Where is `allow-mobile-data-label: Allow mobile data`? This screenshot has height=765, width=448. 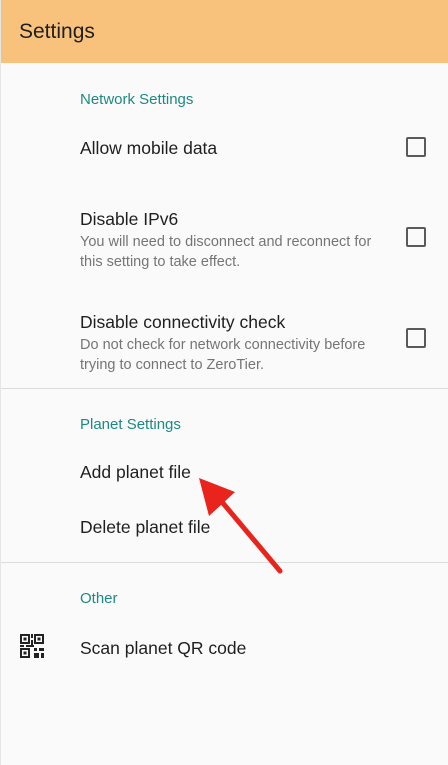
allow-mobile-data-label: Allow mobile data is located at coordinates (149, 148).